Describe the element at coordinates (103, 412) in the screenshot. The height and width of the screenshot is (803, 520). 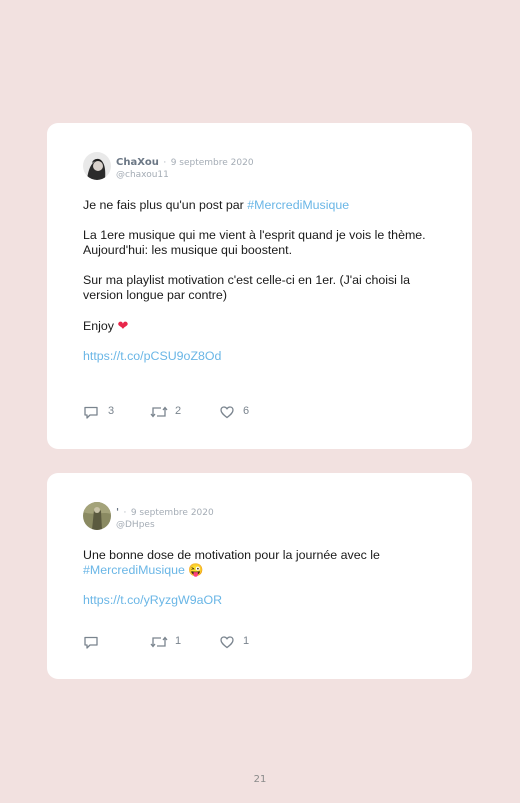
I see `reply-button: 3` at that location.